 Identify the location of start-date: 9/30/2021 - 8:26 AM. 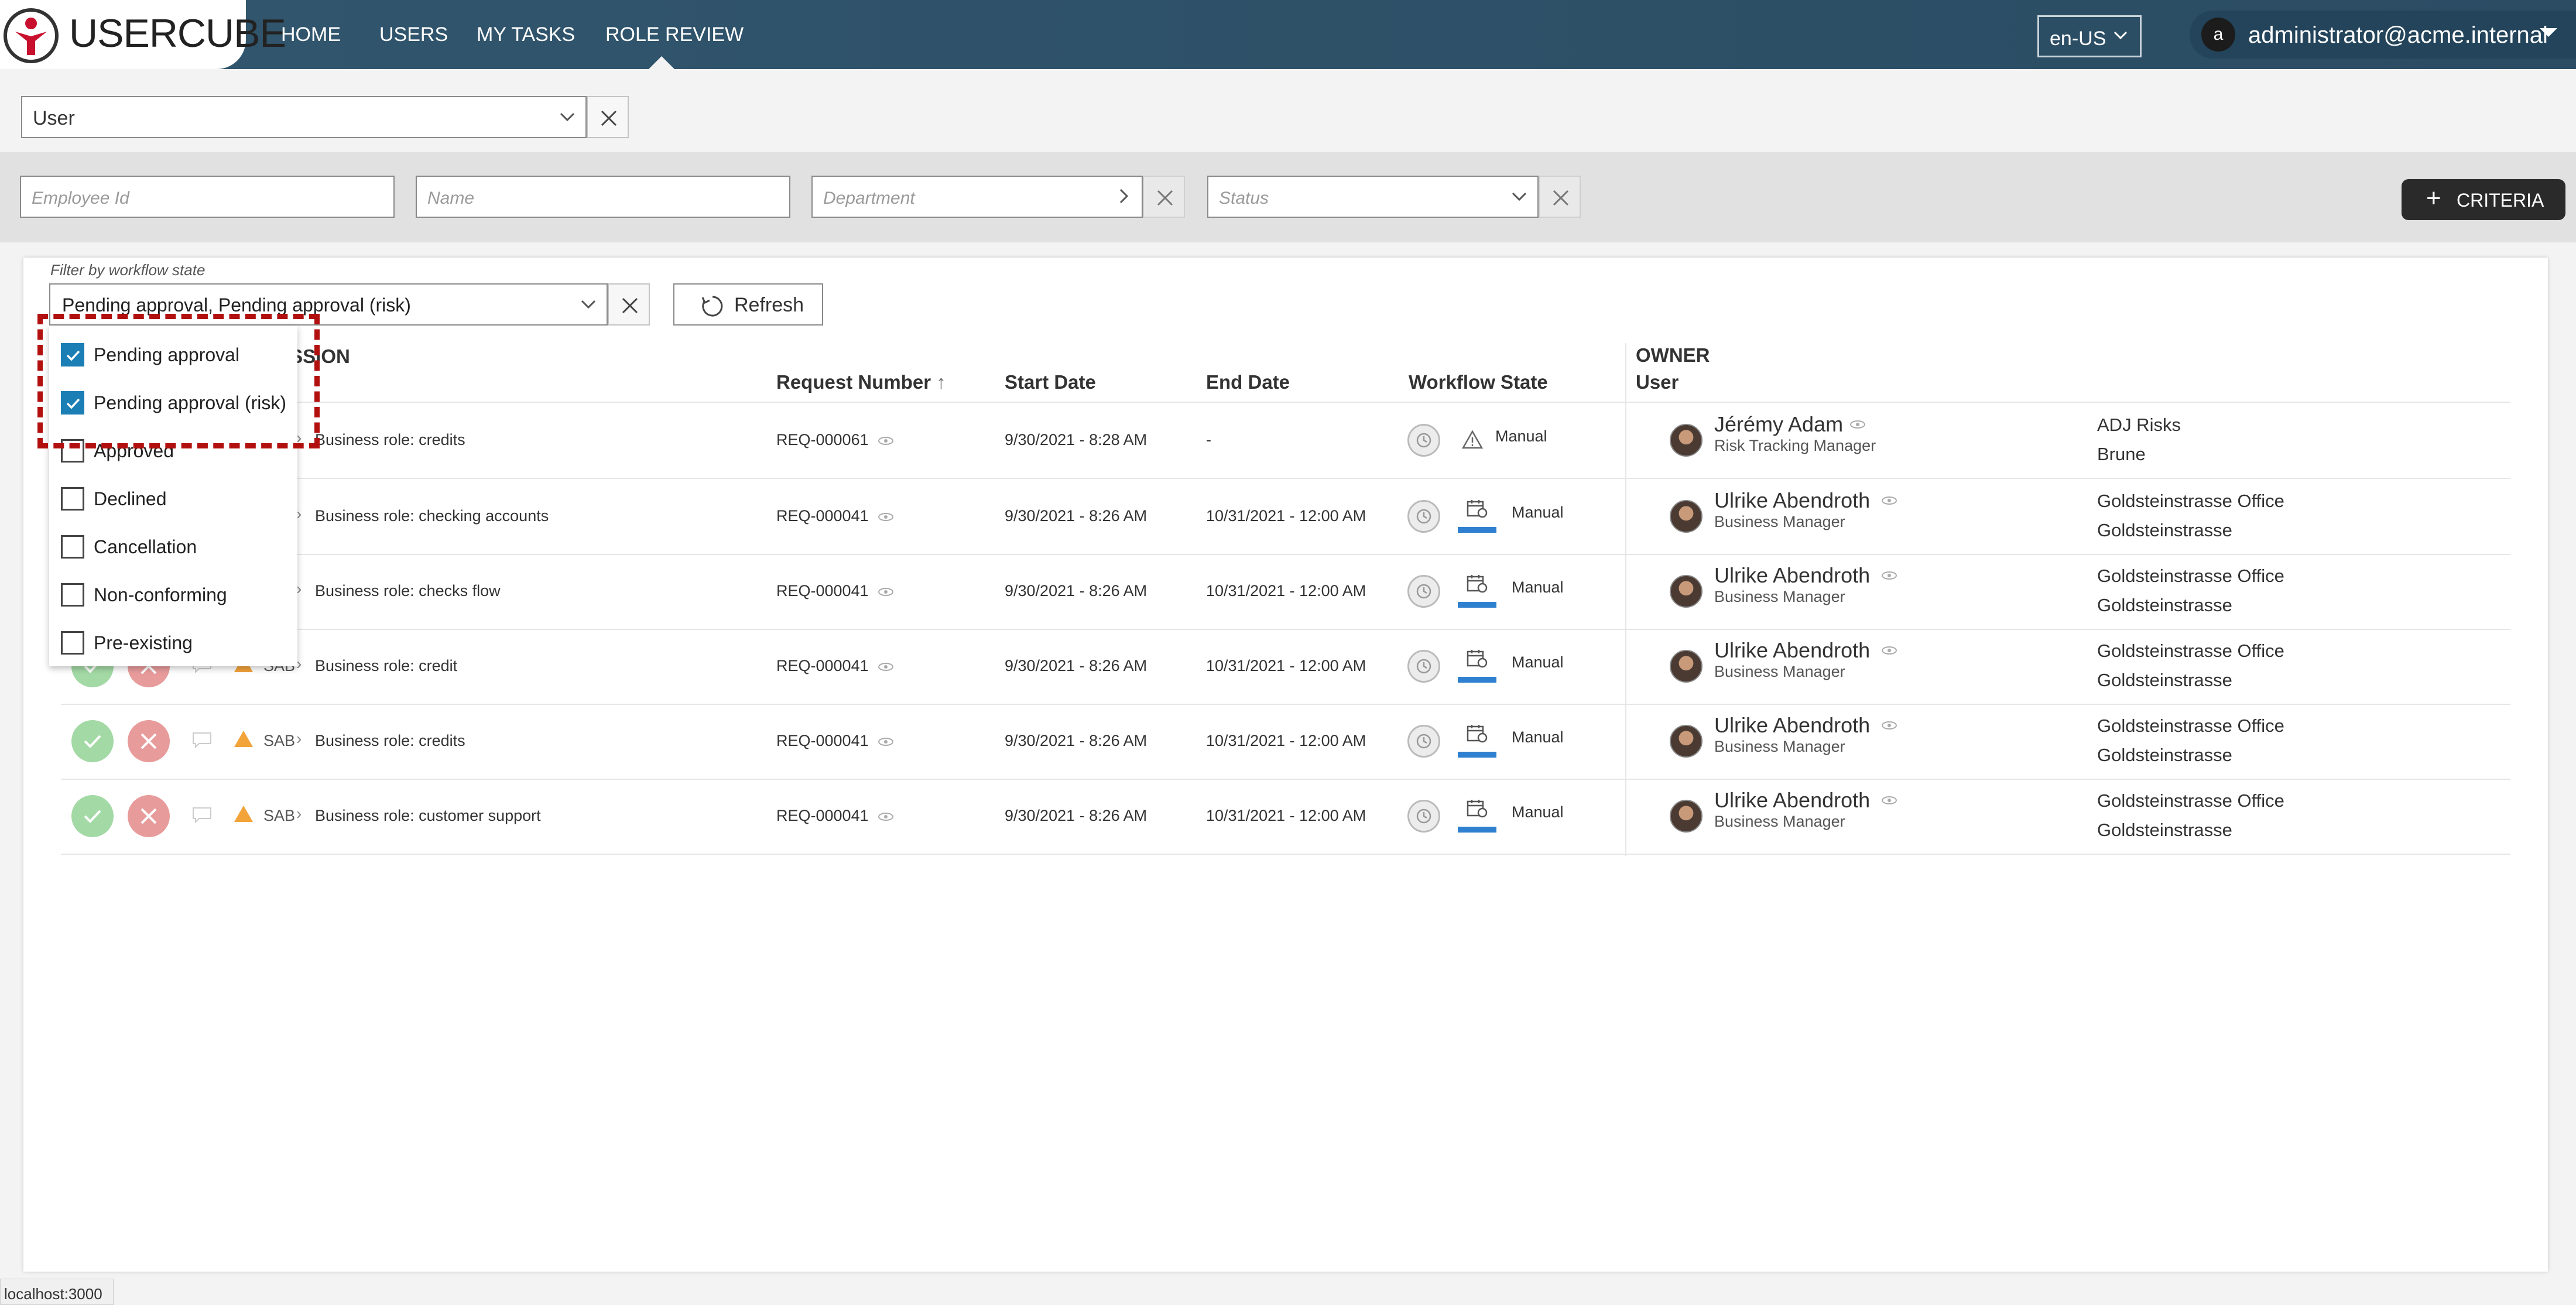
(1076, 665).